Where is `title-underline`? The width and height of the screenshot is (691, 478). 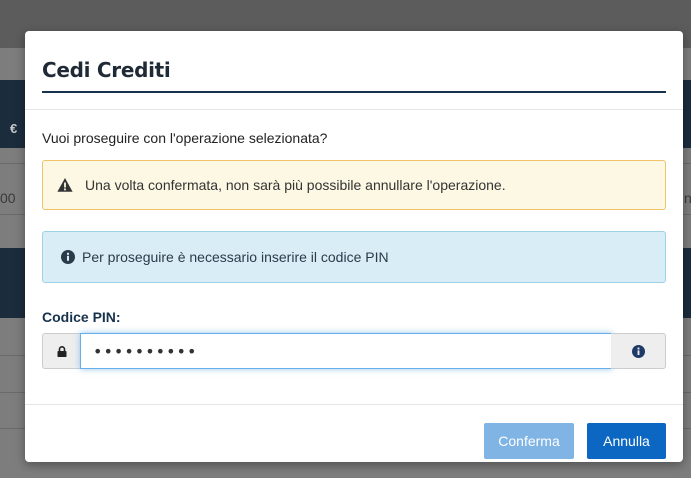 title-underline is located at coordinates (354, 92).